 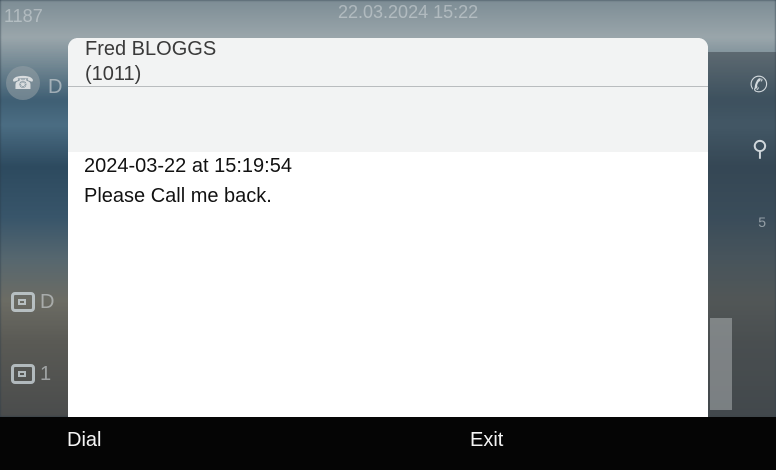 What do you see at coordinates (388, 62) in the screenshot?
I see `dialog-header: Fred BLOGGS (1011)` at bounding box center [388, 62].